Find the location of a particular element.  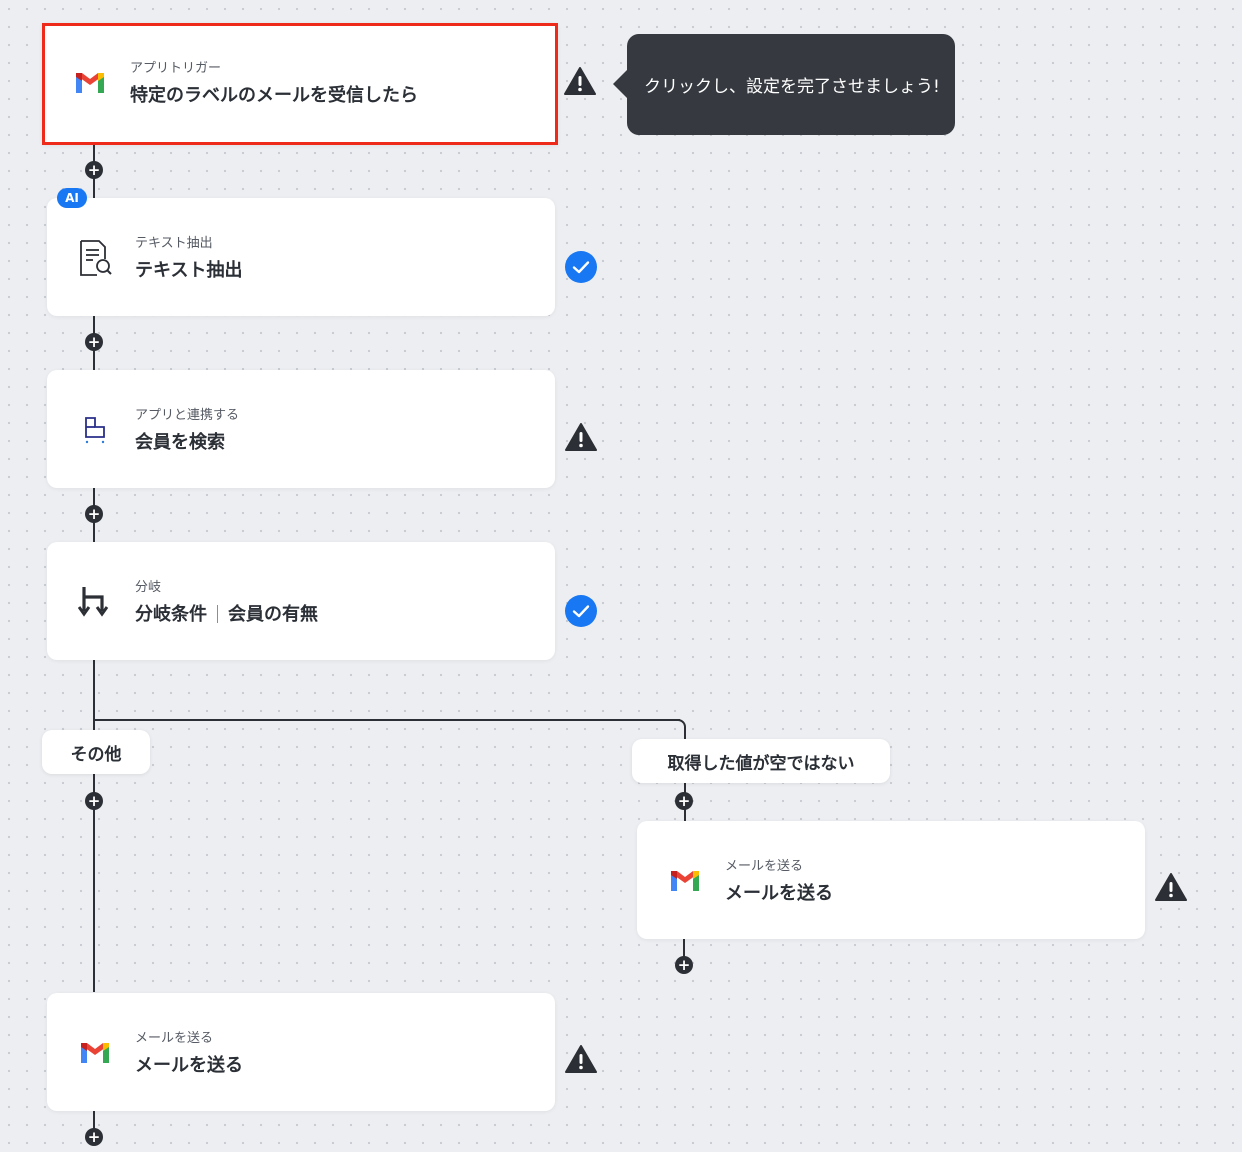

step-card-trigger: アプリトリガー 特定のラベルのメールを受信したら is located at coordinates (300, 84).